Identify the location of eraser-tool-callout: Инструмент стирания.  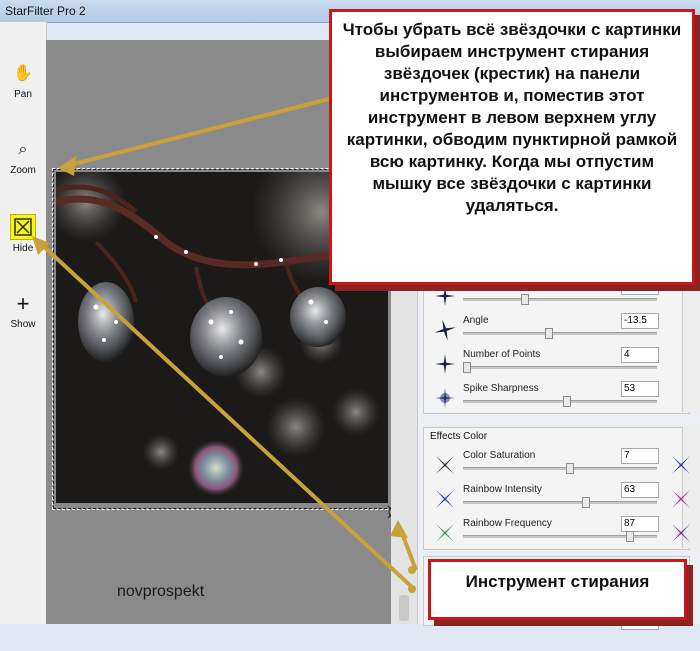
(557, 589).